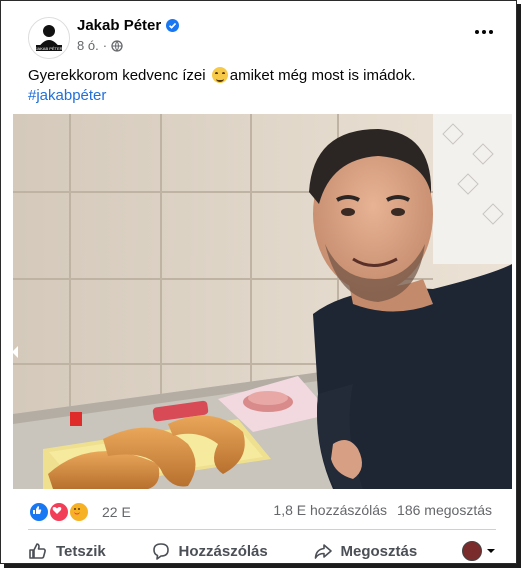 This screenshot has width=521, height=568. What do you see at coordinates (39, 512) in the screenshot?
I see `like-reaction-icon` at bounding box center [39, 512].